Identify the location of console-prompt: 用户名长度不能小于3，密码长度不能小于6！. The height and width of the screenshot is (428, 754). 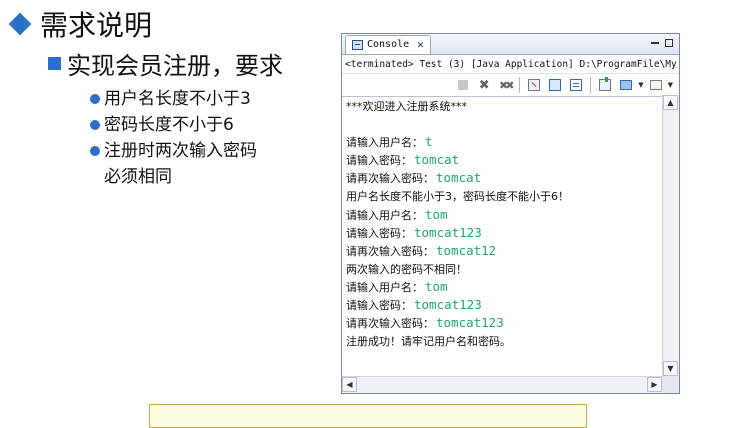
(457, 197).